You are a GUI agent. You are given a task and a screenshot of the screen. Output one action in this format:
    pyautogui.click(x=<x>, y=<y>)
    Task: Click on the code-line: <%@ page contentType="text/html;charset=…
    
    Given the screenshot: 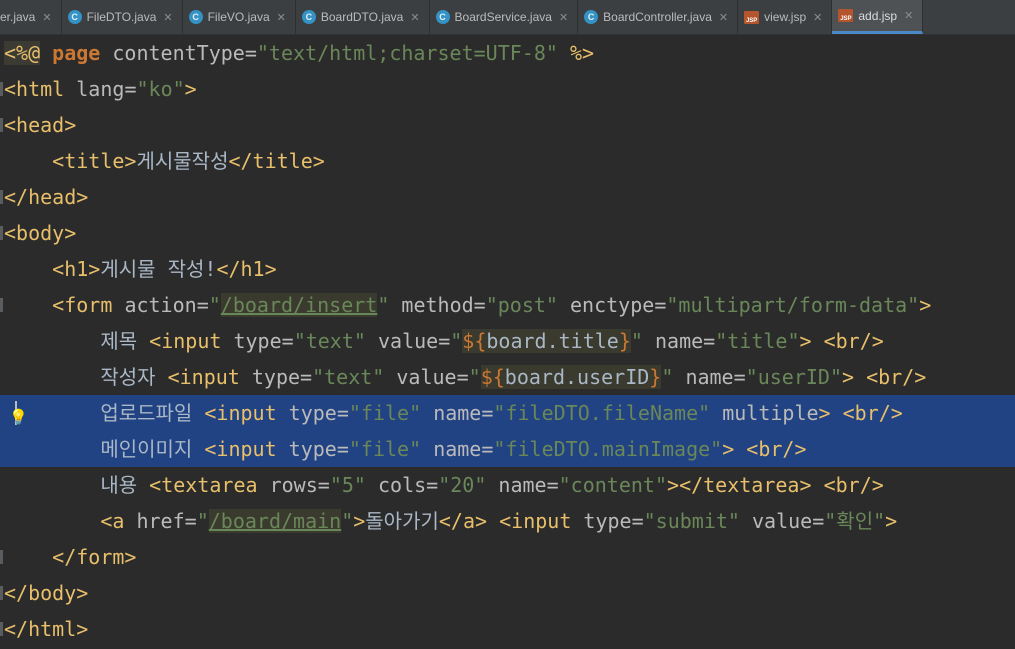 What is the action you would take?
    pyautogui.click(x=507, y=53)
    